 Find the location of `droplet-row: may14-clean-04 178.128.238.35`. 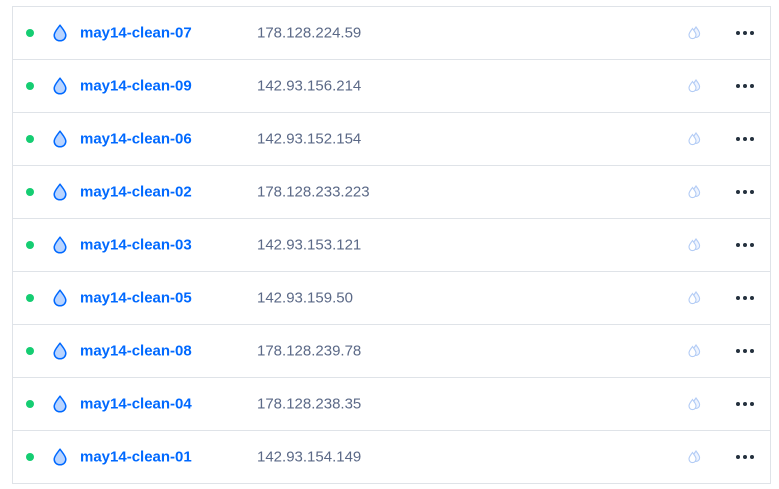

droplet-row: may14-clean-04 178.128.238.35 is located at coordinates (391, 404).